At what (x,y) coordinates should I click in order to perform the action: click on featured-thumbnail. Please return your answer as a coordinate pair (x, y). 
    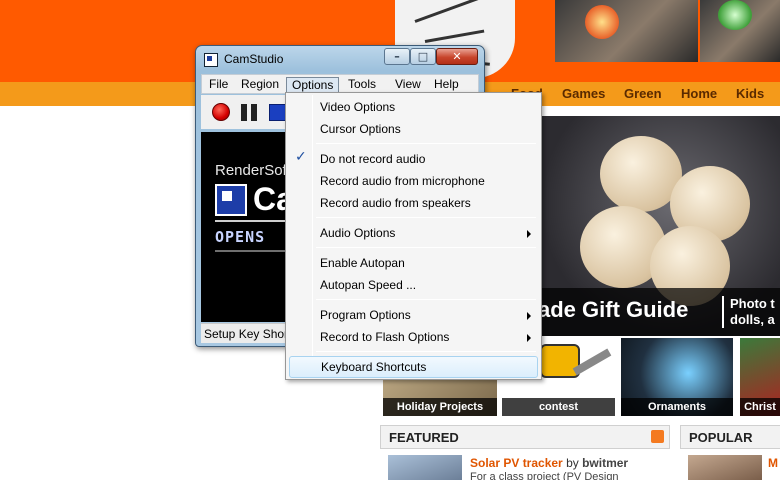
    Looking at the image, I should click on (425, 467).